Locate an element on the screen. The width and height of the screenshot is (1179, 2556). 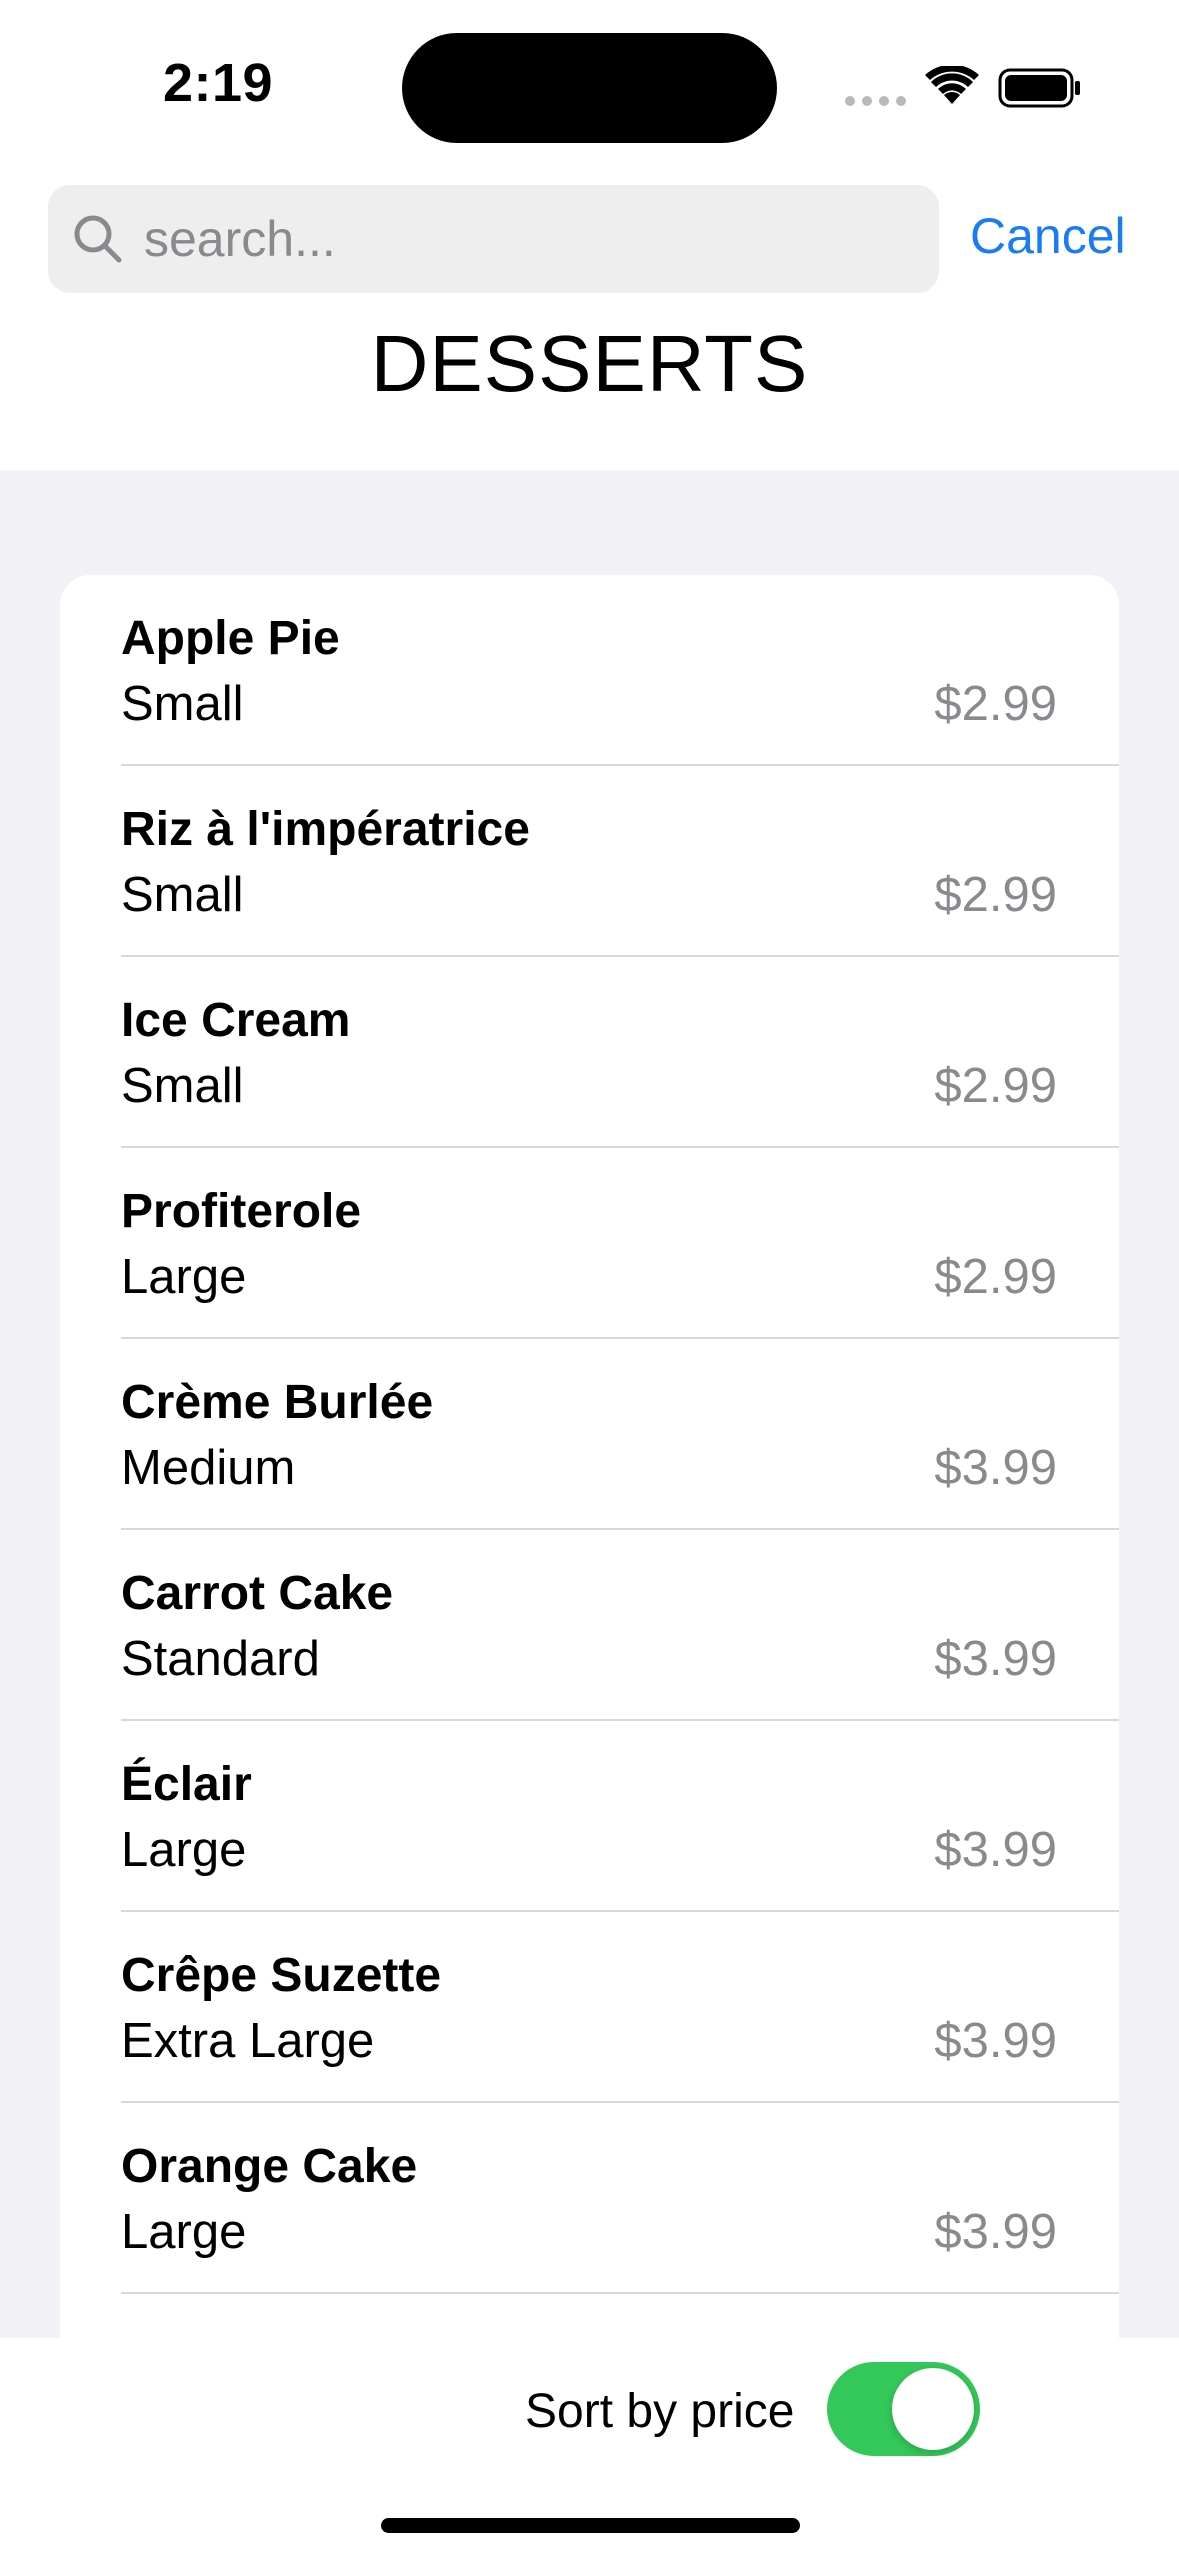
item-size: Extra Large is located at coordinates (248, 2041).